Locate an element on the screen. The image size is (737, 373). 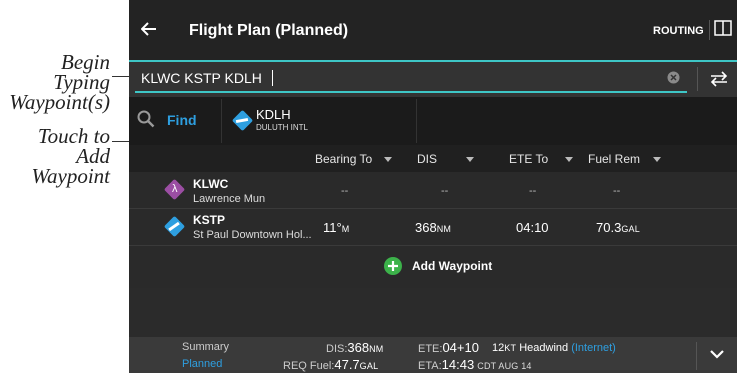
add-waypoint-label: Add Waypoint is located at coordinates (452, 266).